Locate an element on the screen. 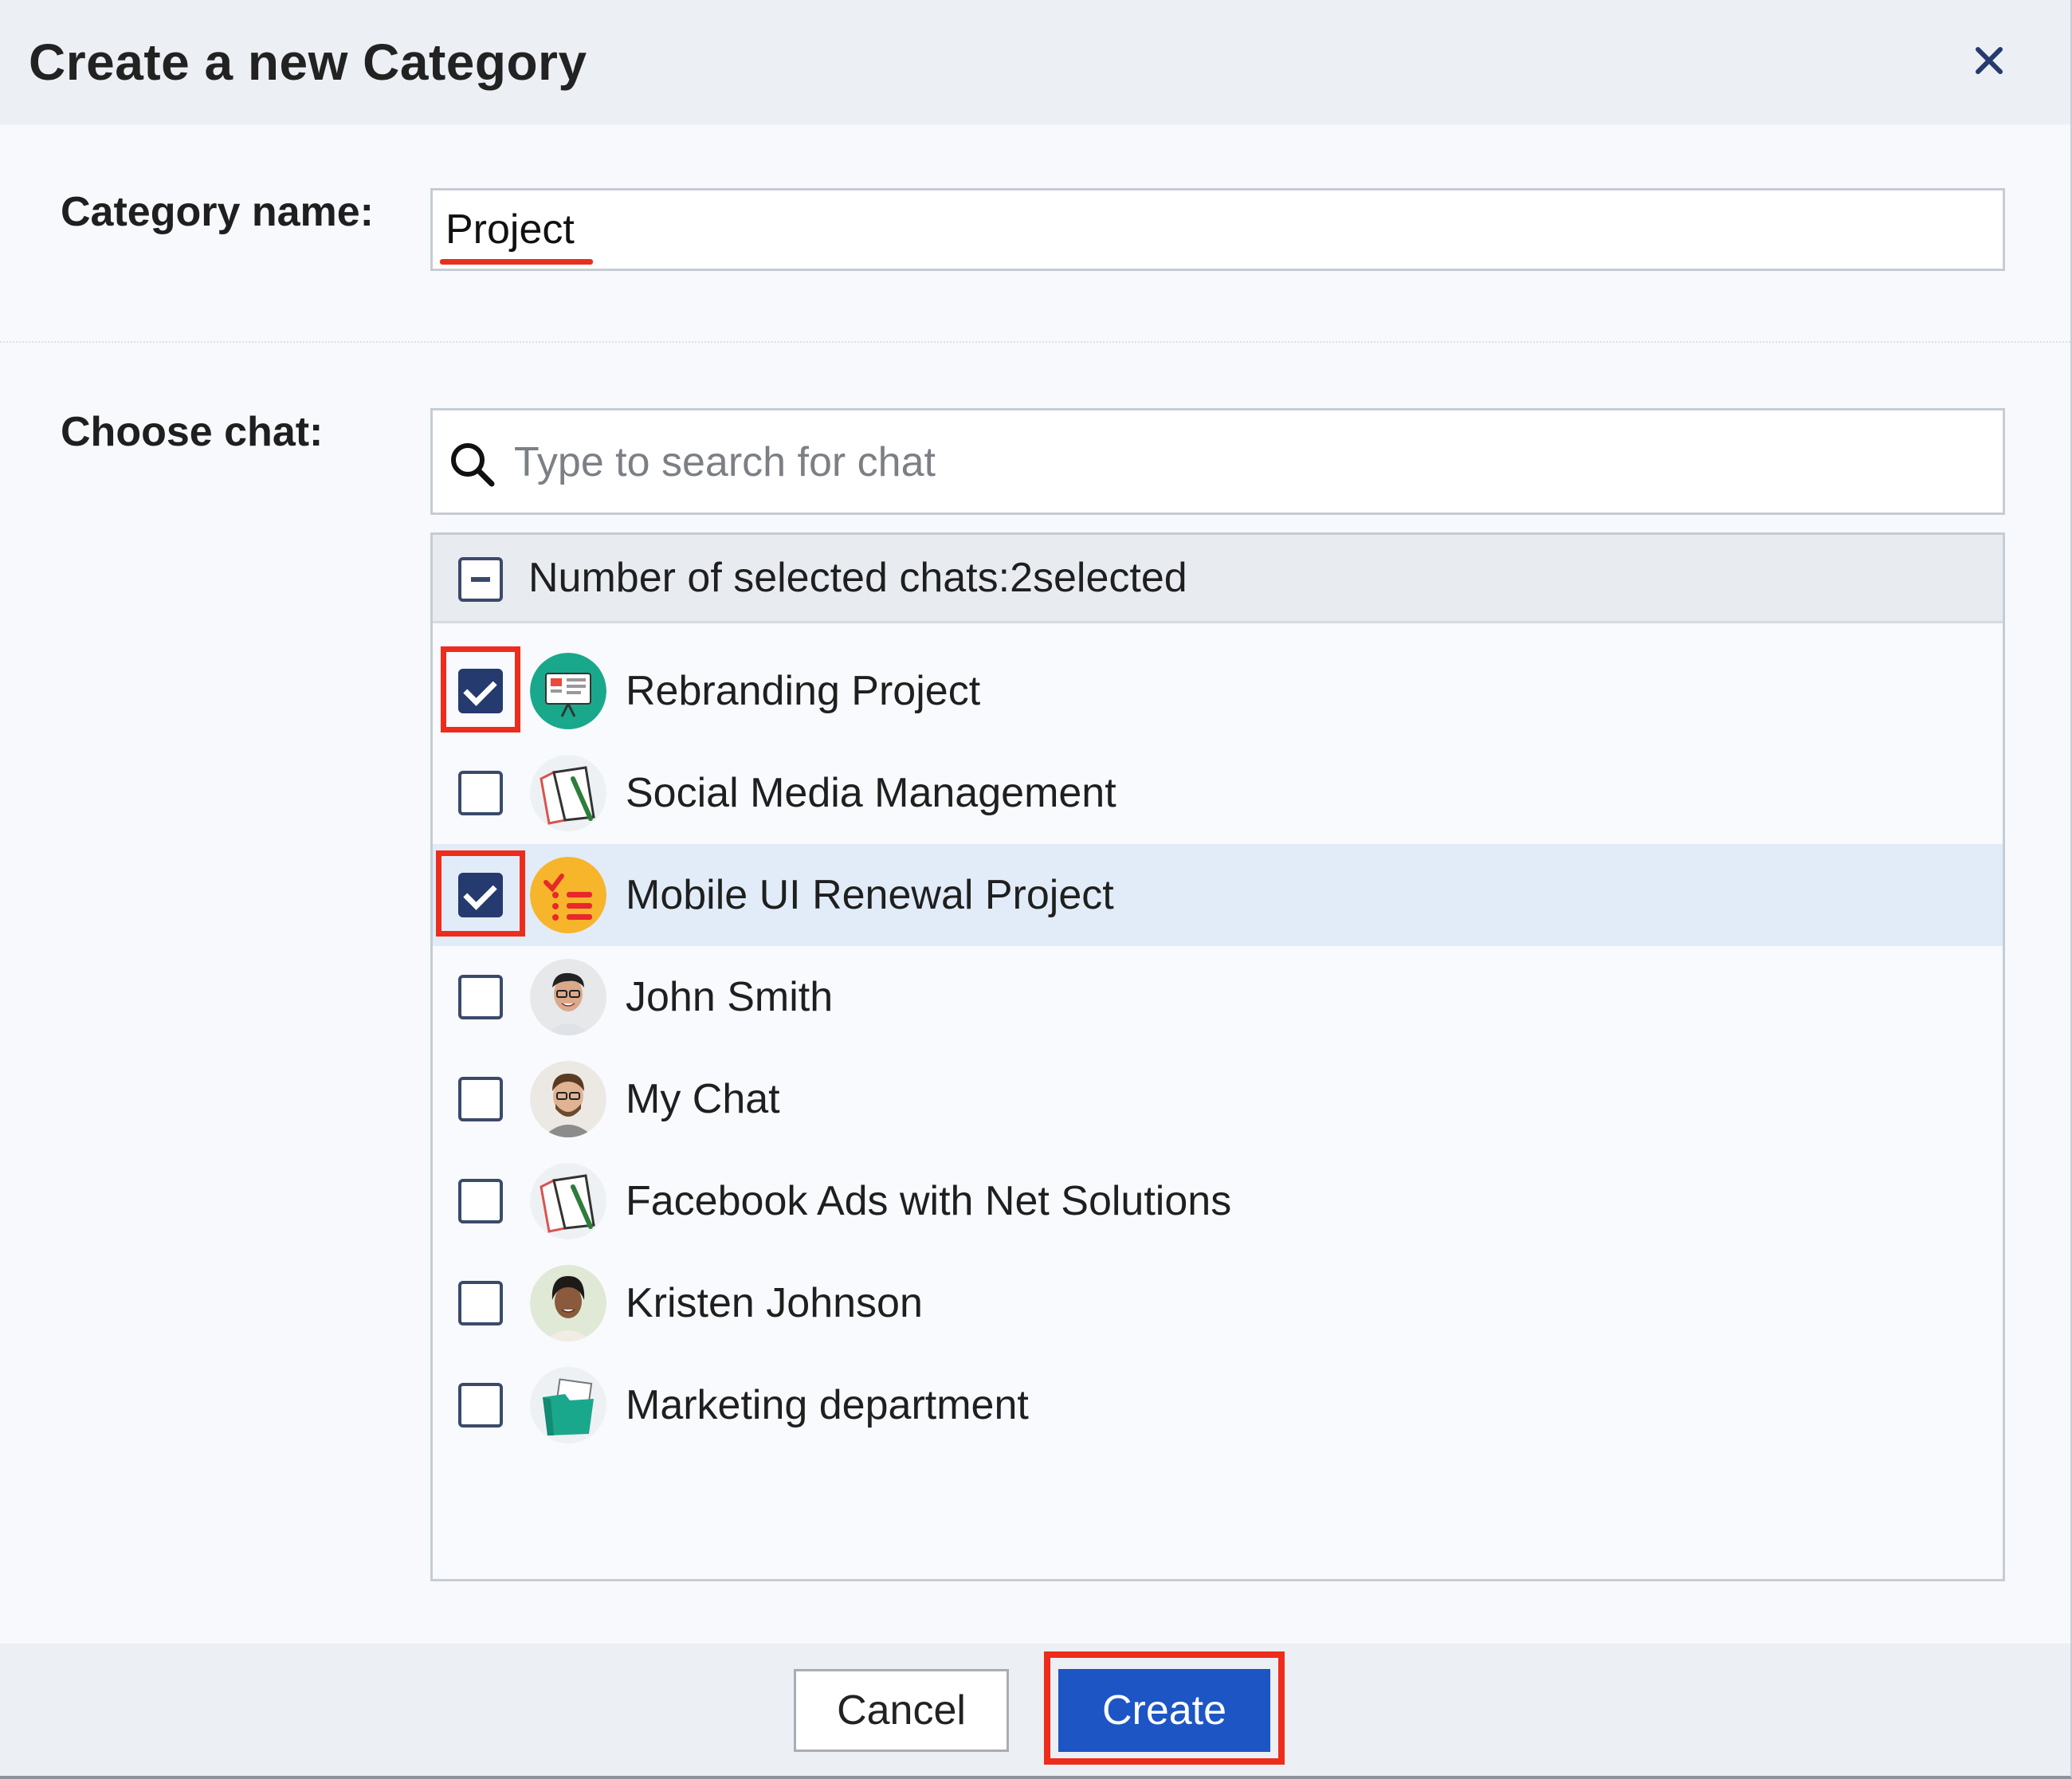 The image size is (2072, 1779). close-button is located at coordinates (1989, 60).